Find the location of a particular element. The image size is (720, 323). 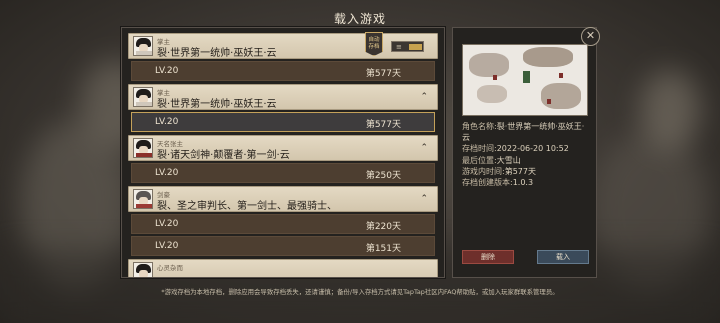

save-group-header: 掌主 裂·世界第一统帅·巫妖王·云 ⌃ is located at coordinates (283, 97).